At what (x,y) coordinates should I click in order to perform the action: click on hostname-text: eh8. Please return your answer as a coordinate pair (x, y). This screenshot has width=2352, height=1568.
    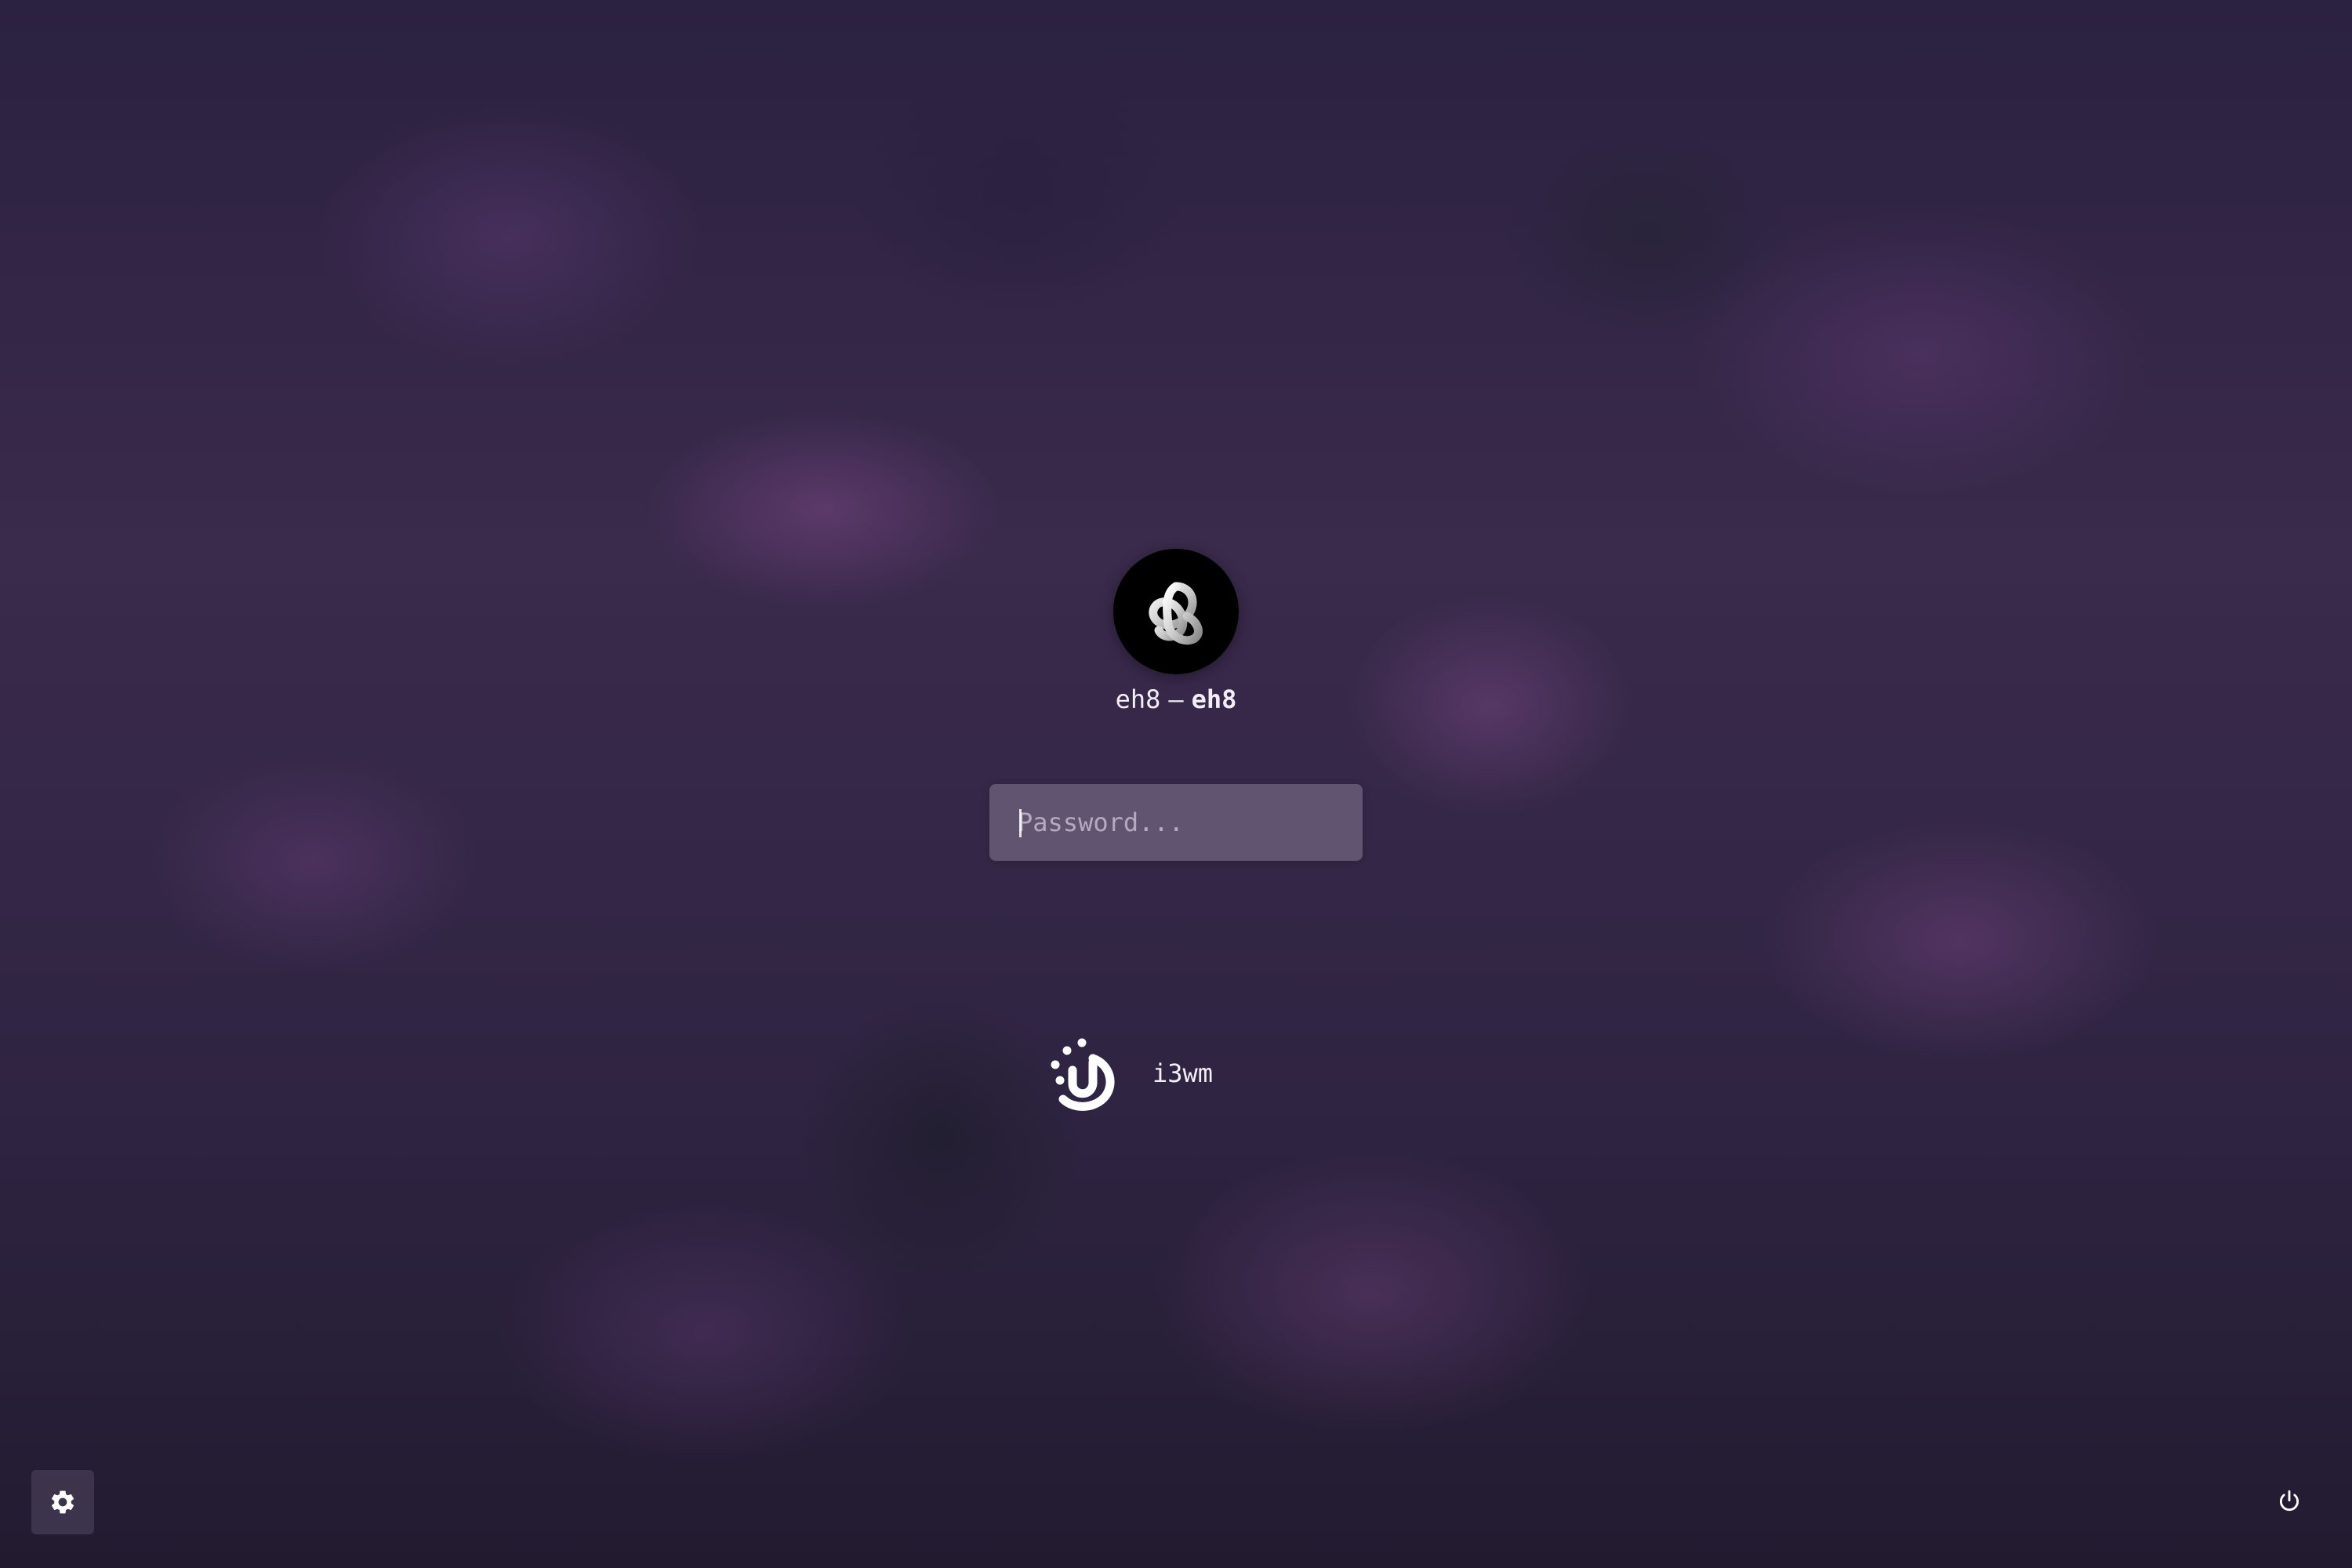
    Looking at the image, I should click on (1214, 699).